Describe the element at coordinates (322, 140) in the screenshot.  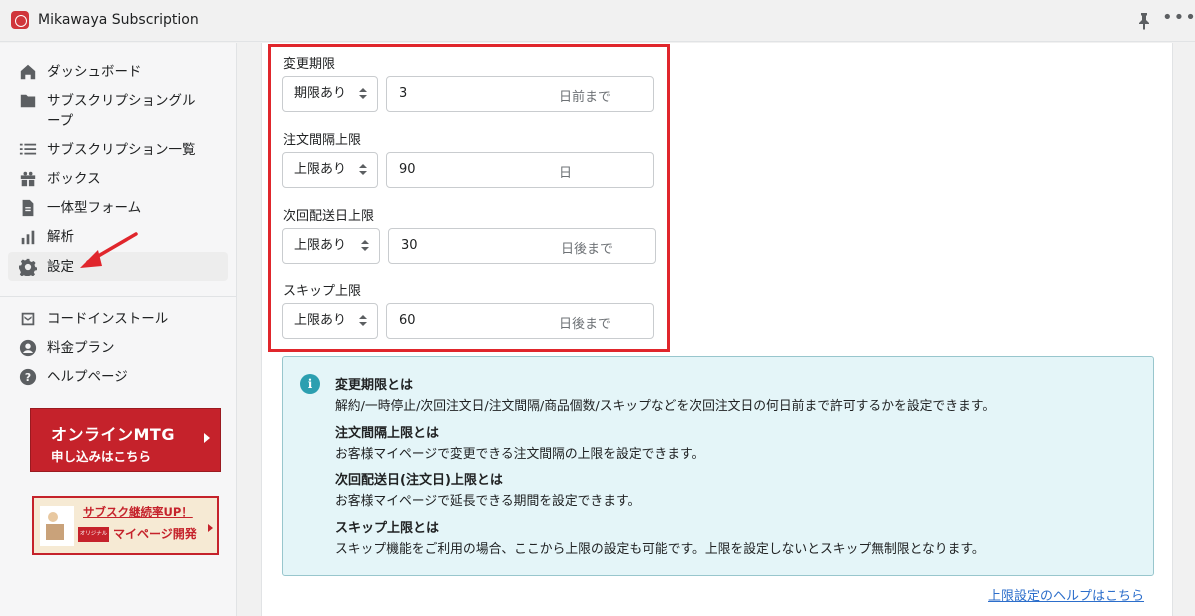
I see `order-interval-max-label: 注文間隔上限` at that location.